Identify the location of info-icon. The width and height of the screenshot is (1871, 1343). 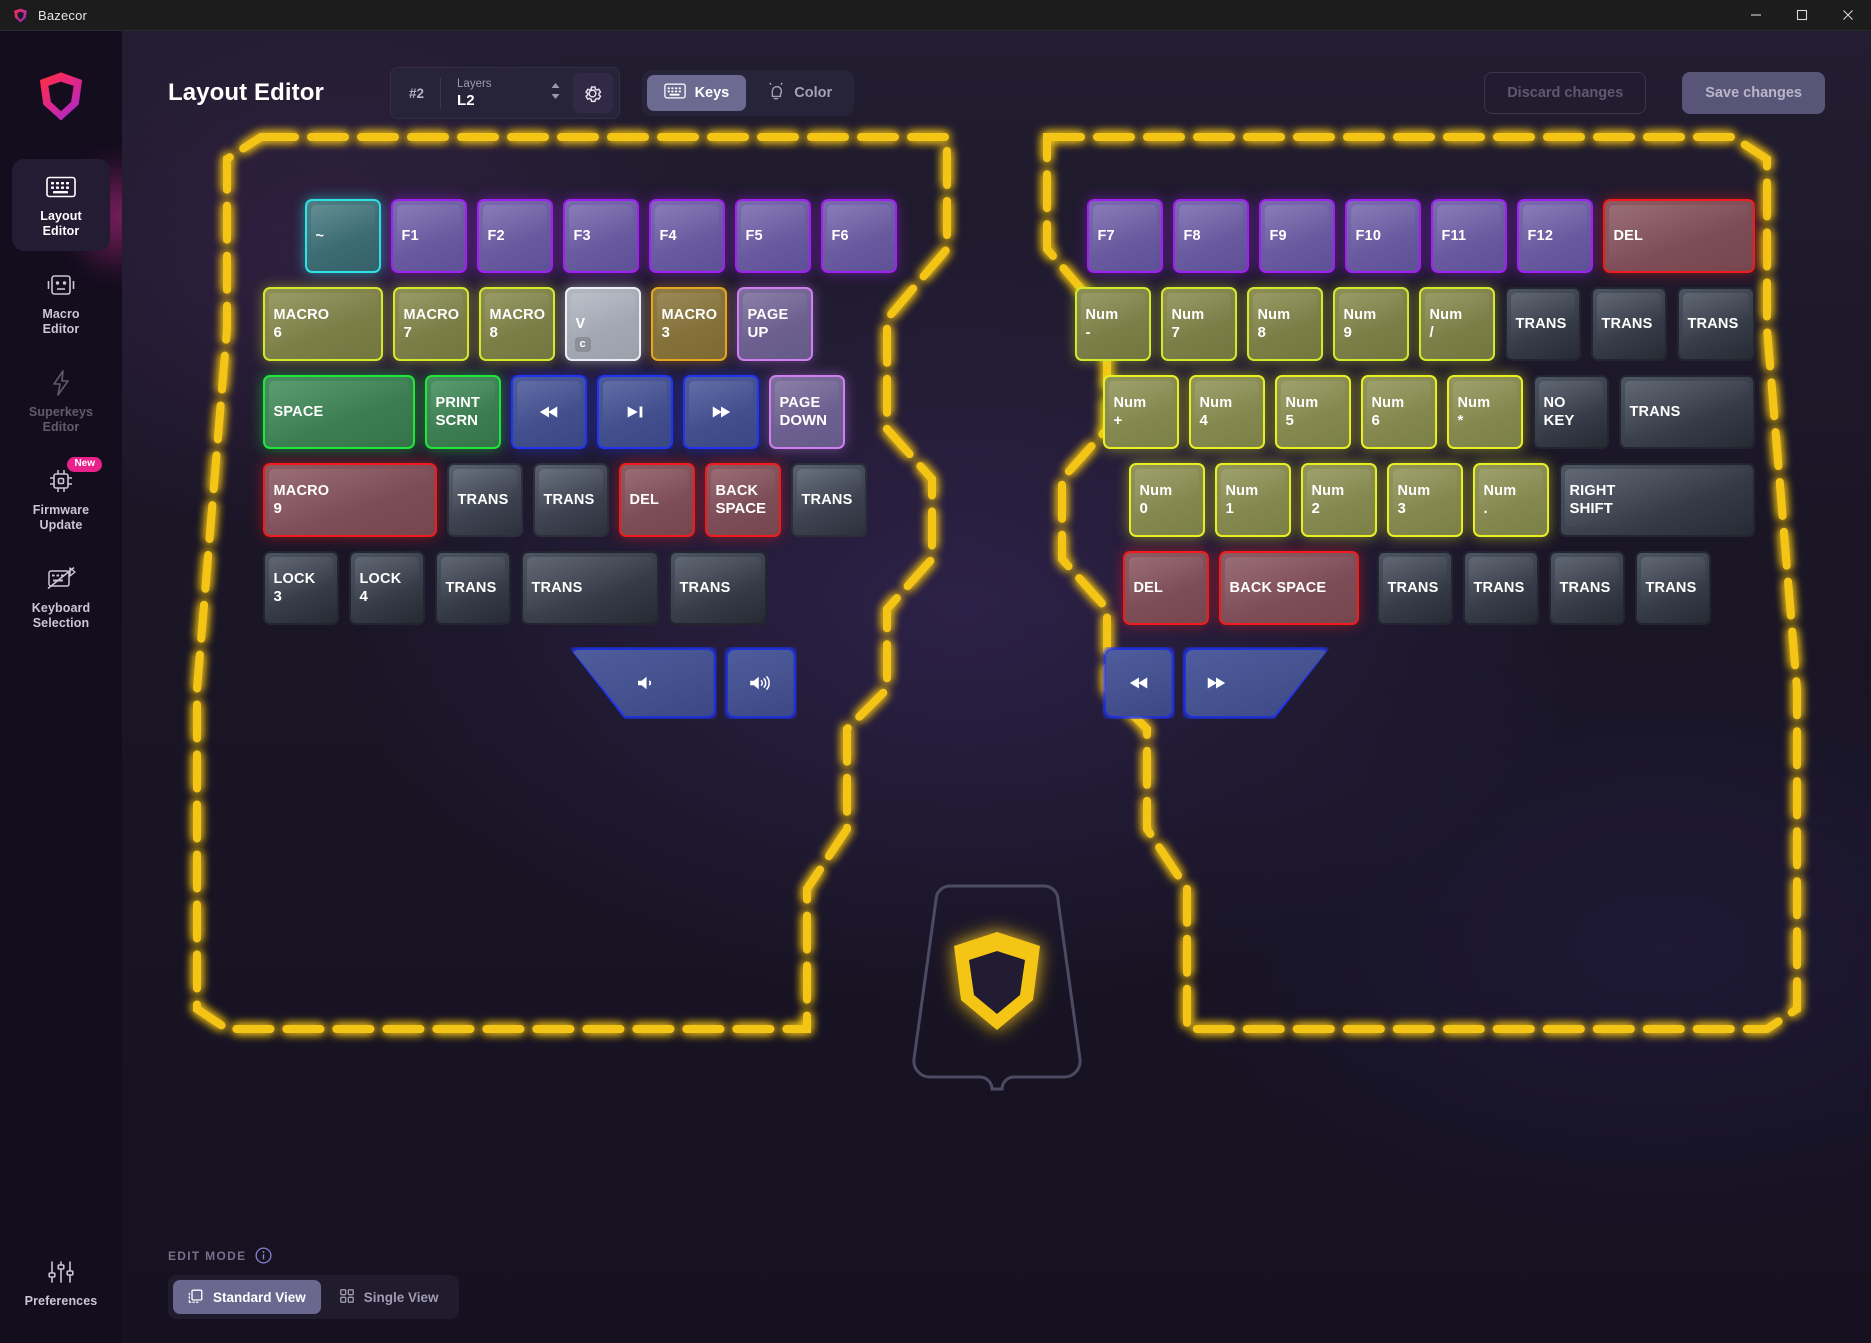
(263, 1255).